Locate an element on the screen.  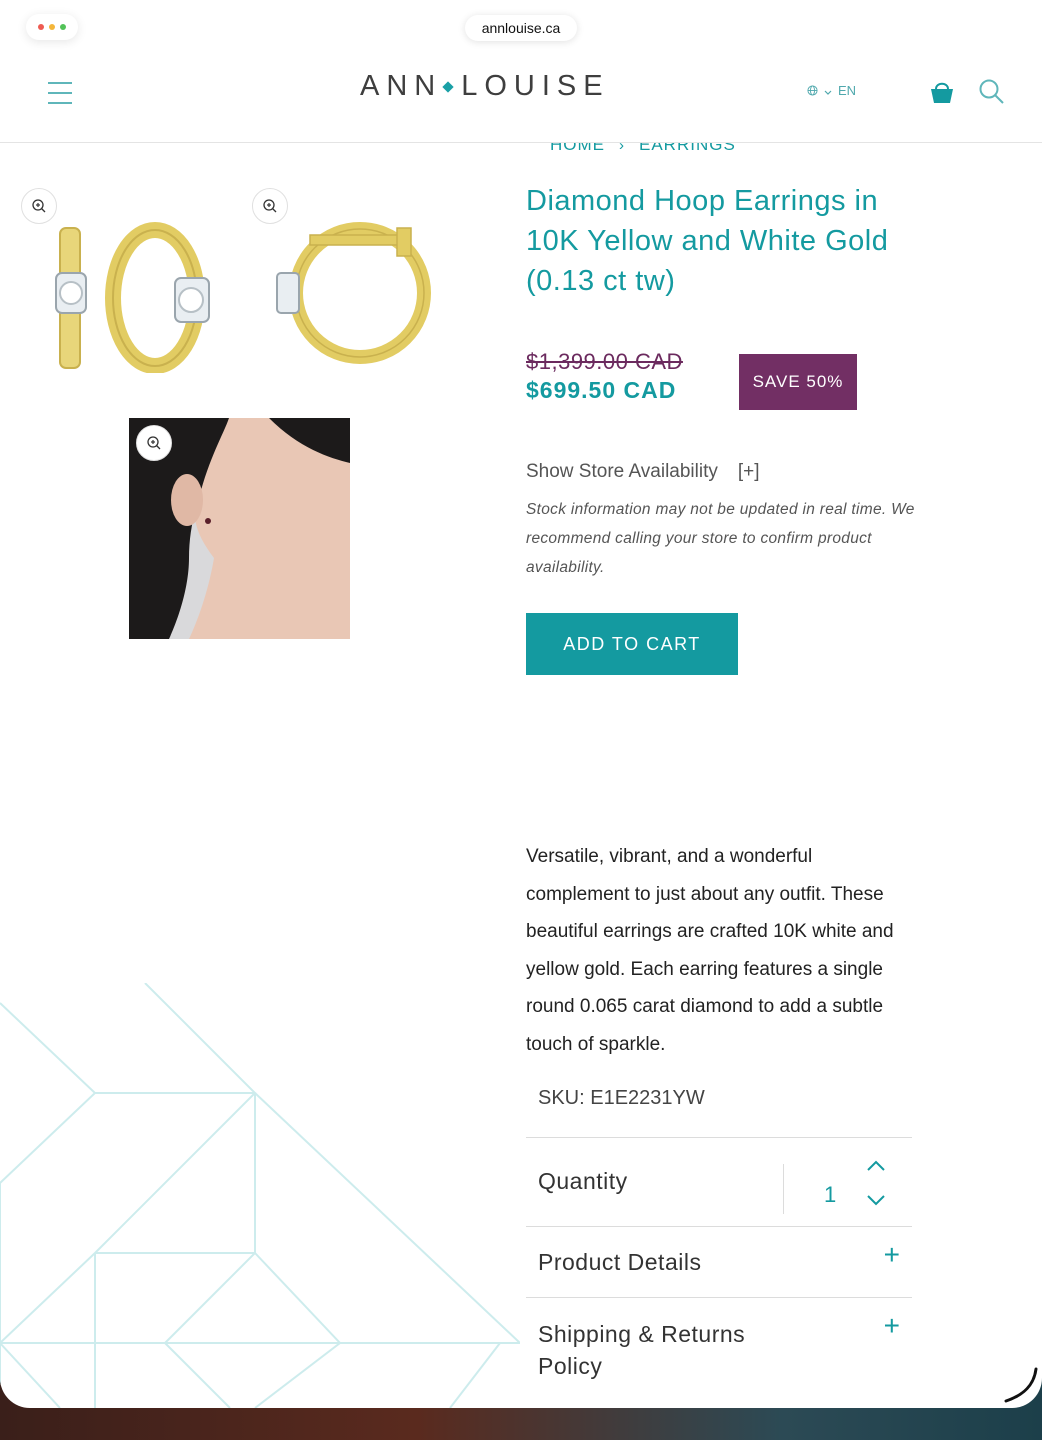
logo-text-left: ANN is located at coordinates (401, 86).